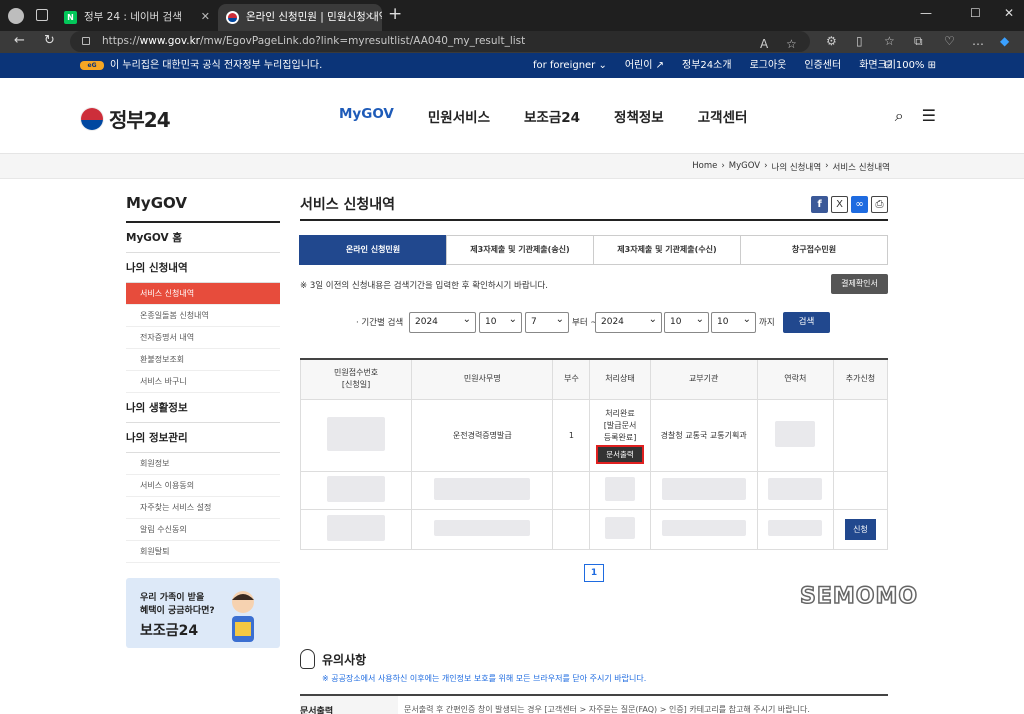 This screenshot has width=1024, height=714. I want to click on cert-center-link: 인증센터, so click(822, 65).